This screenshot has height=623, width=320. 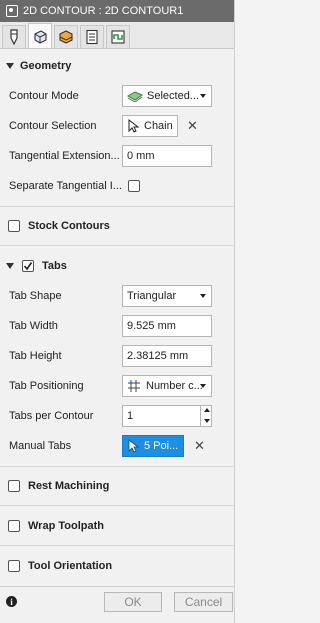 I want to click on tab-height-value: 2.38125 mm, so click(x=158, y=356).